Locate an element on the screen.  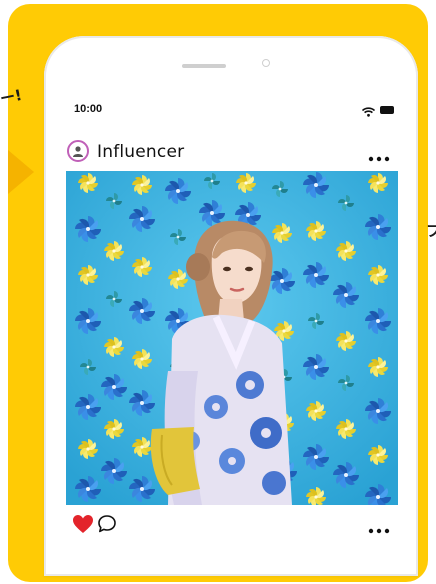
cropped-caption-right: フ is located at coordinates (431, 231).